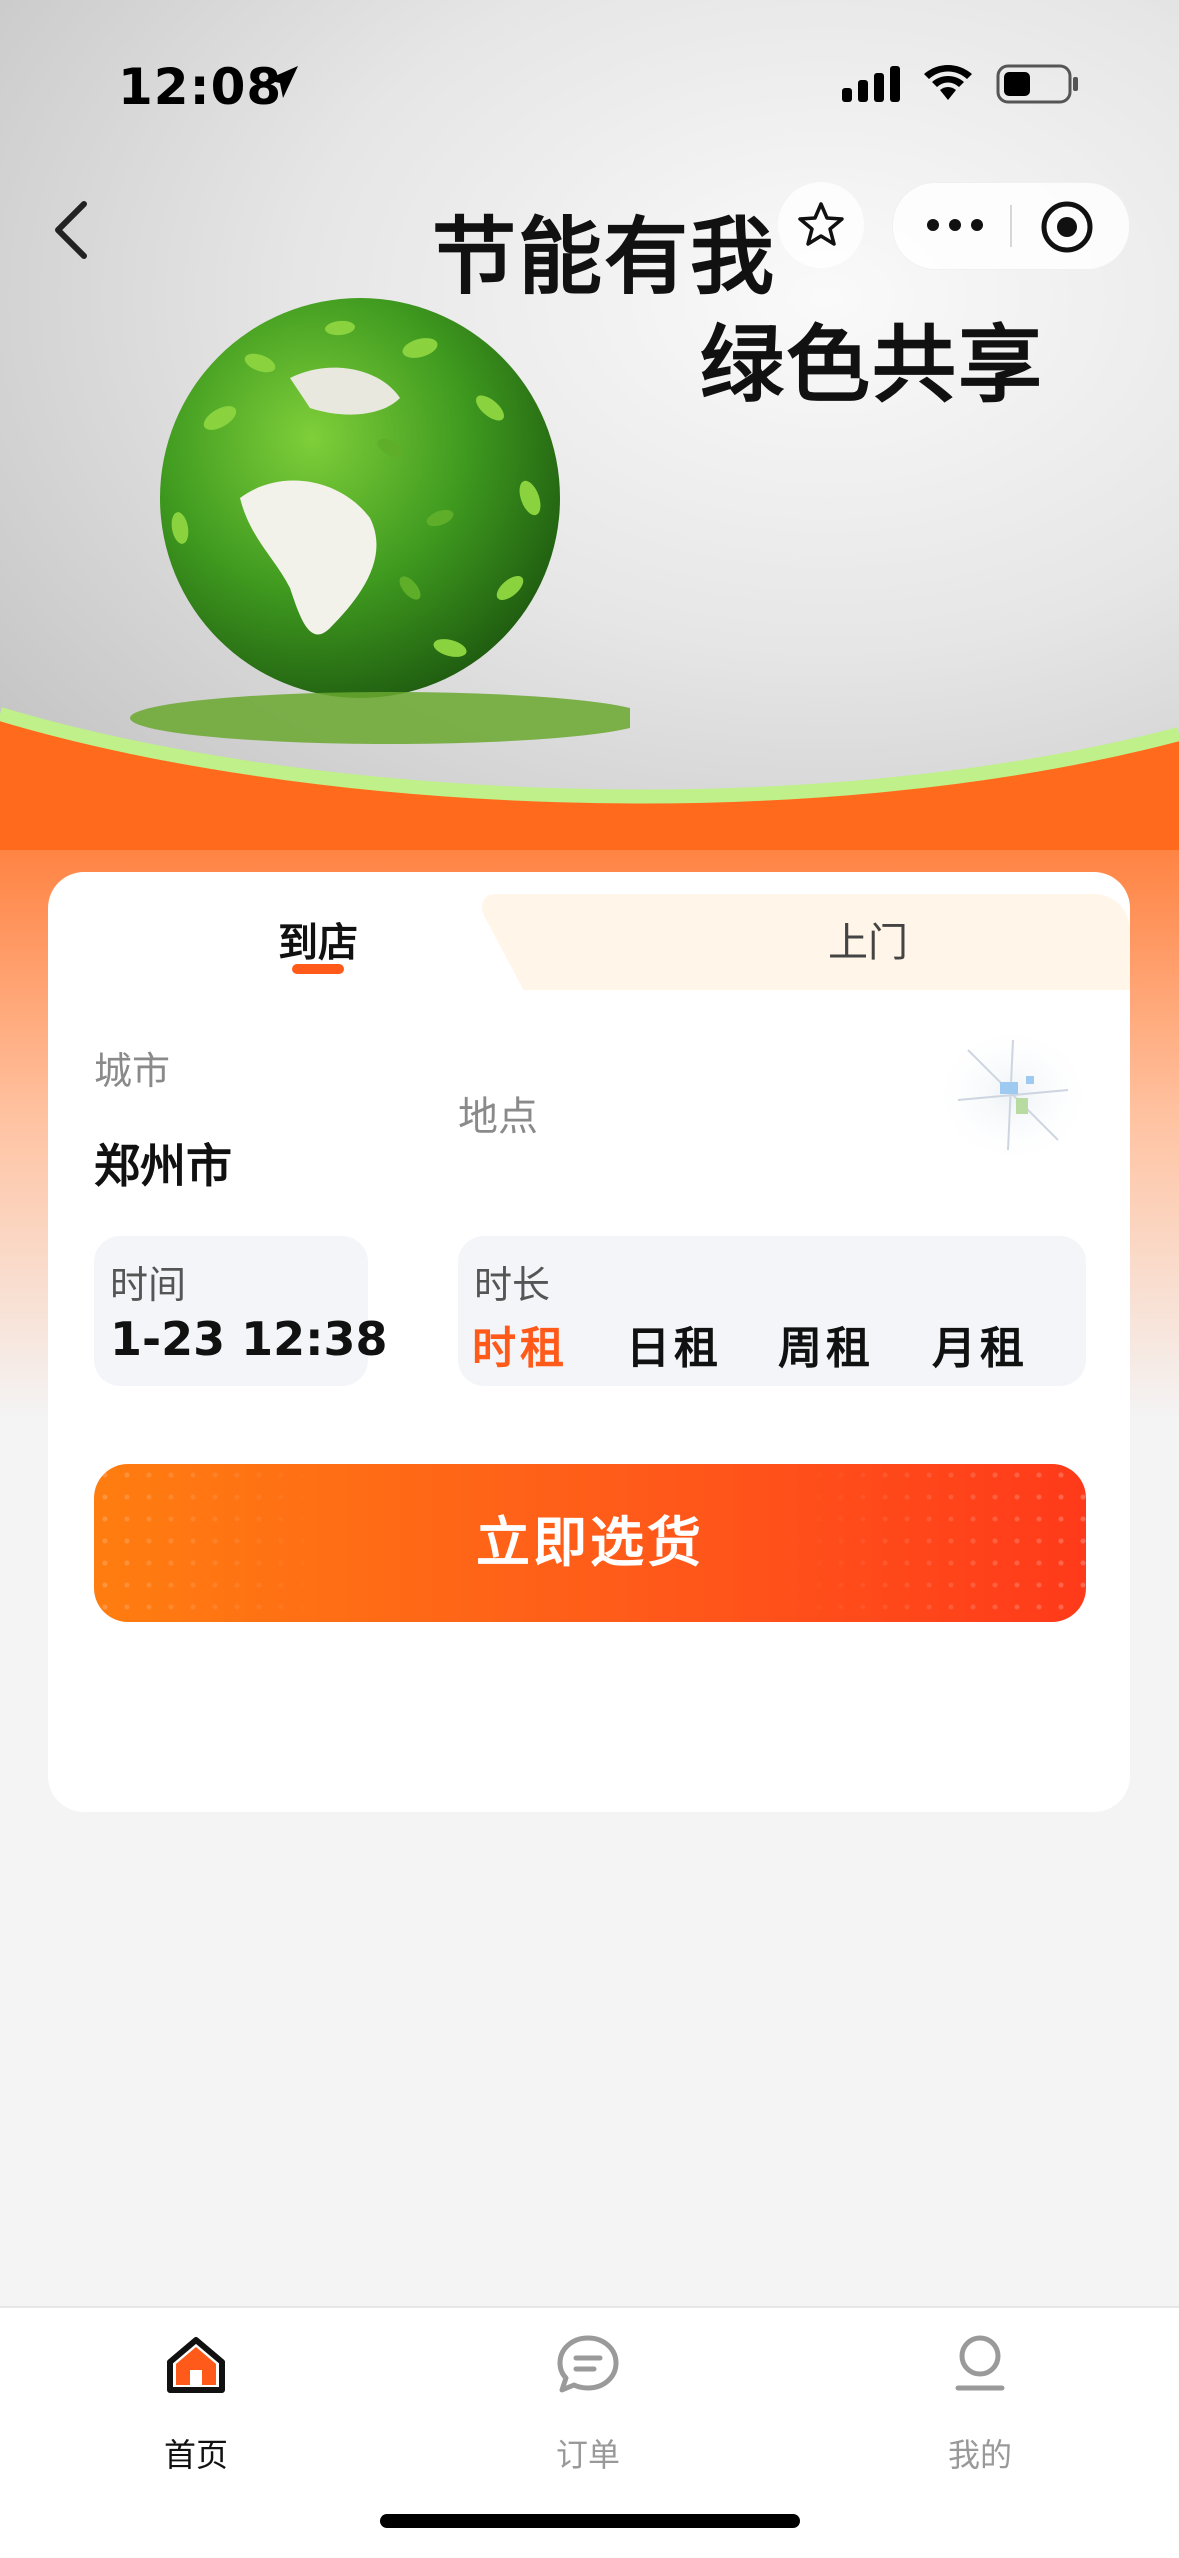  Describe the element at coordinates (282, 82) in the screenshot. I see `location-arrow-icon` at that location.